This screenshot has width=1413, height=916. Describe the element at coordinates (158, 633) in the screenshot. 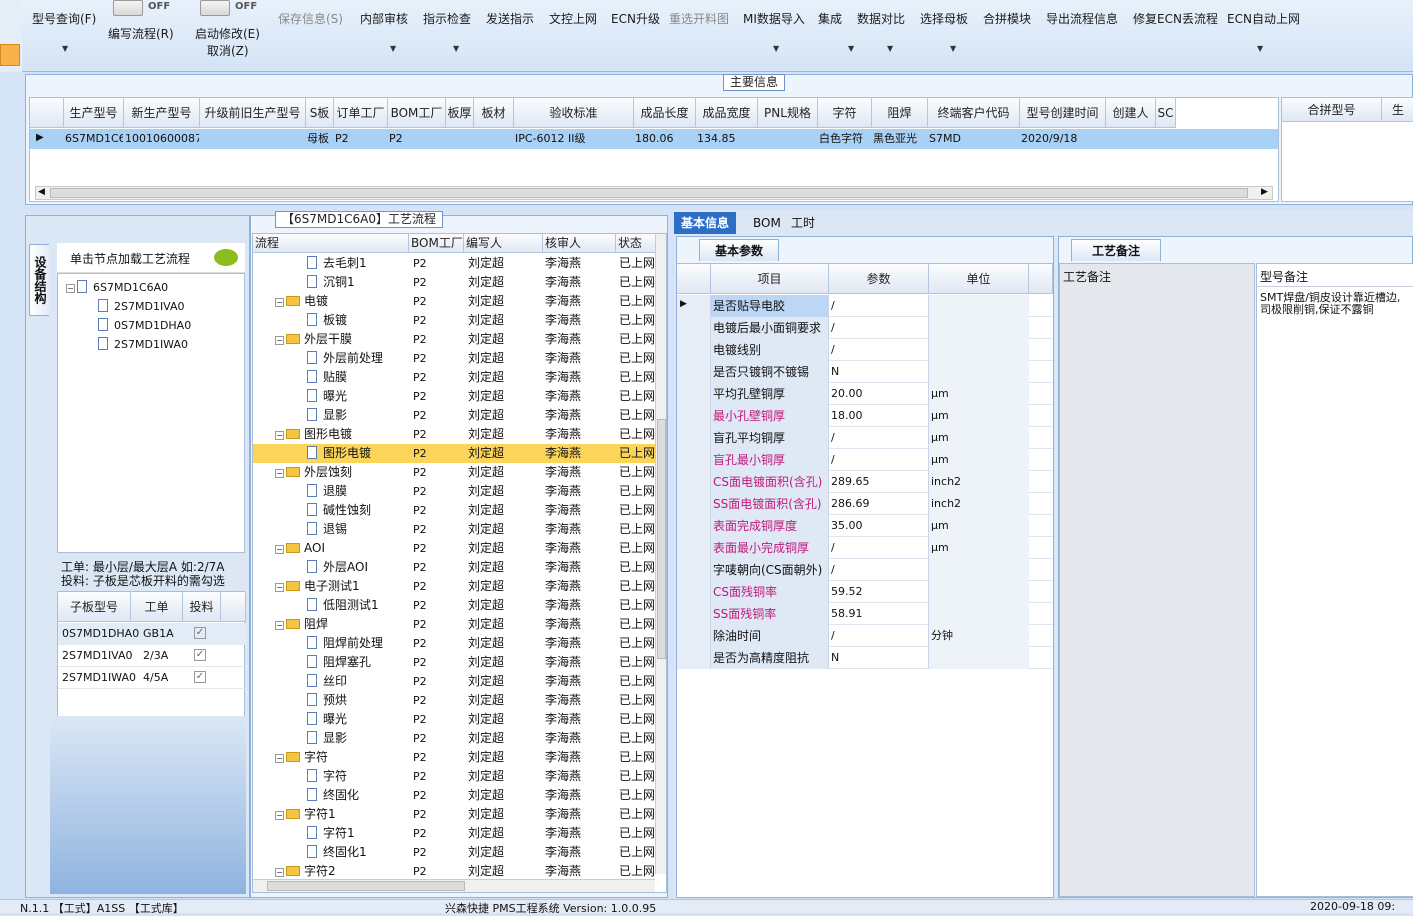

I see `sub-order: GB1A` at that location.